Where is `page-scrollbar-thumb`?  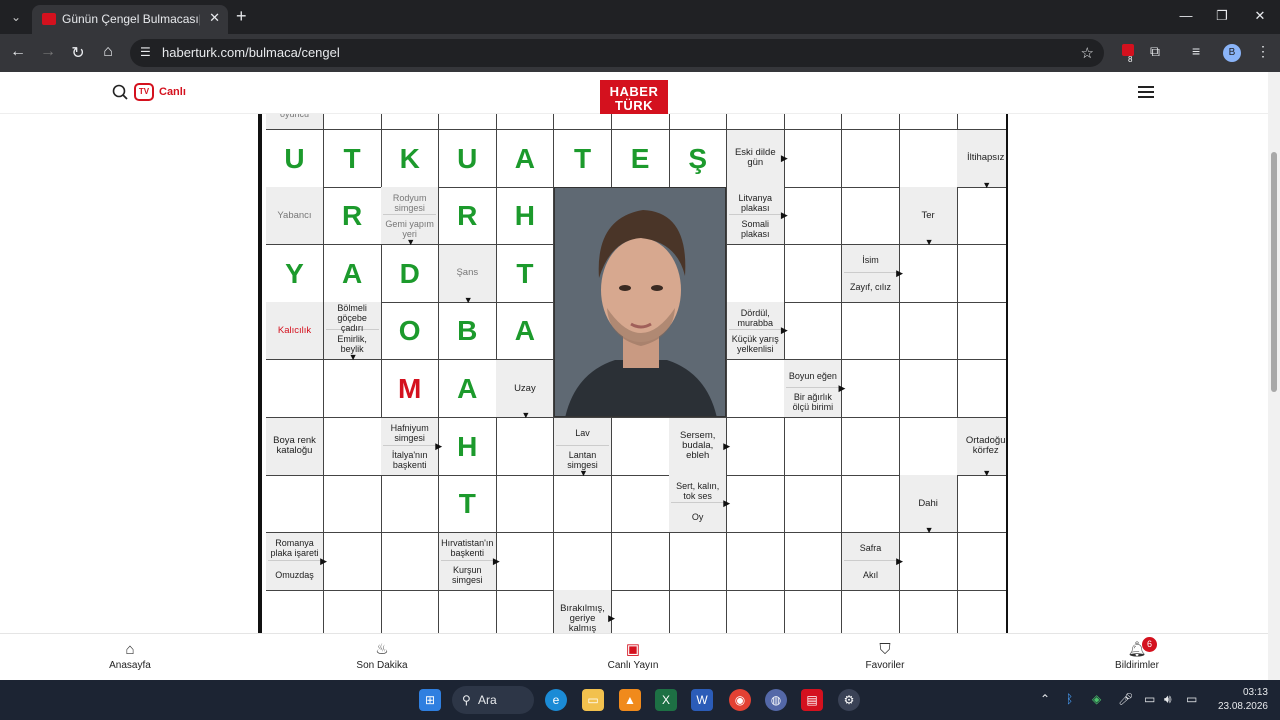 page-scrollbar-thumb is located at coordinates (1274, 272).